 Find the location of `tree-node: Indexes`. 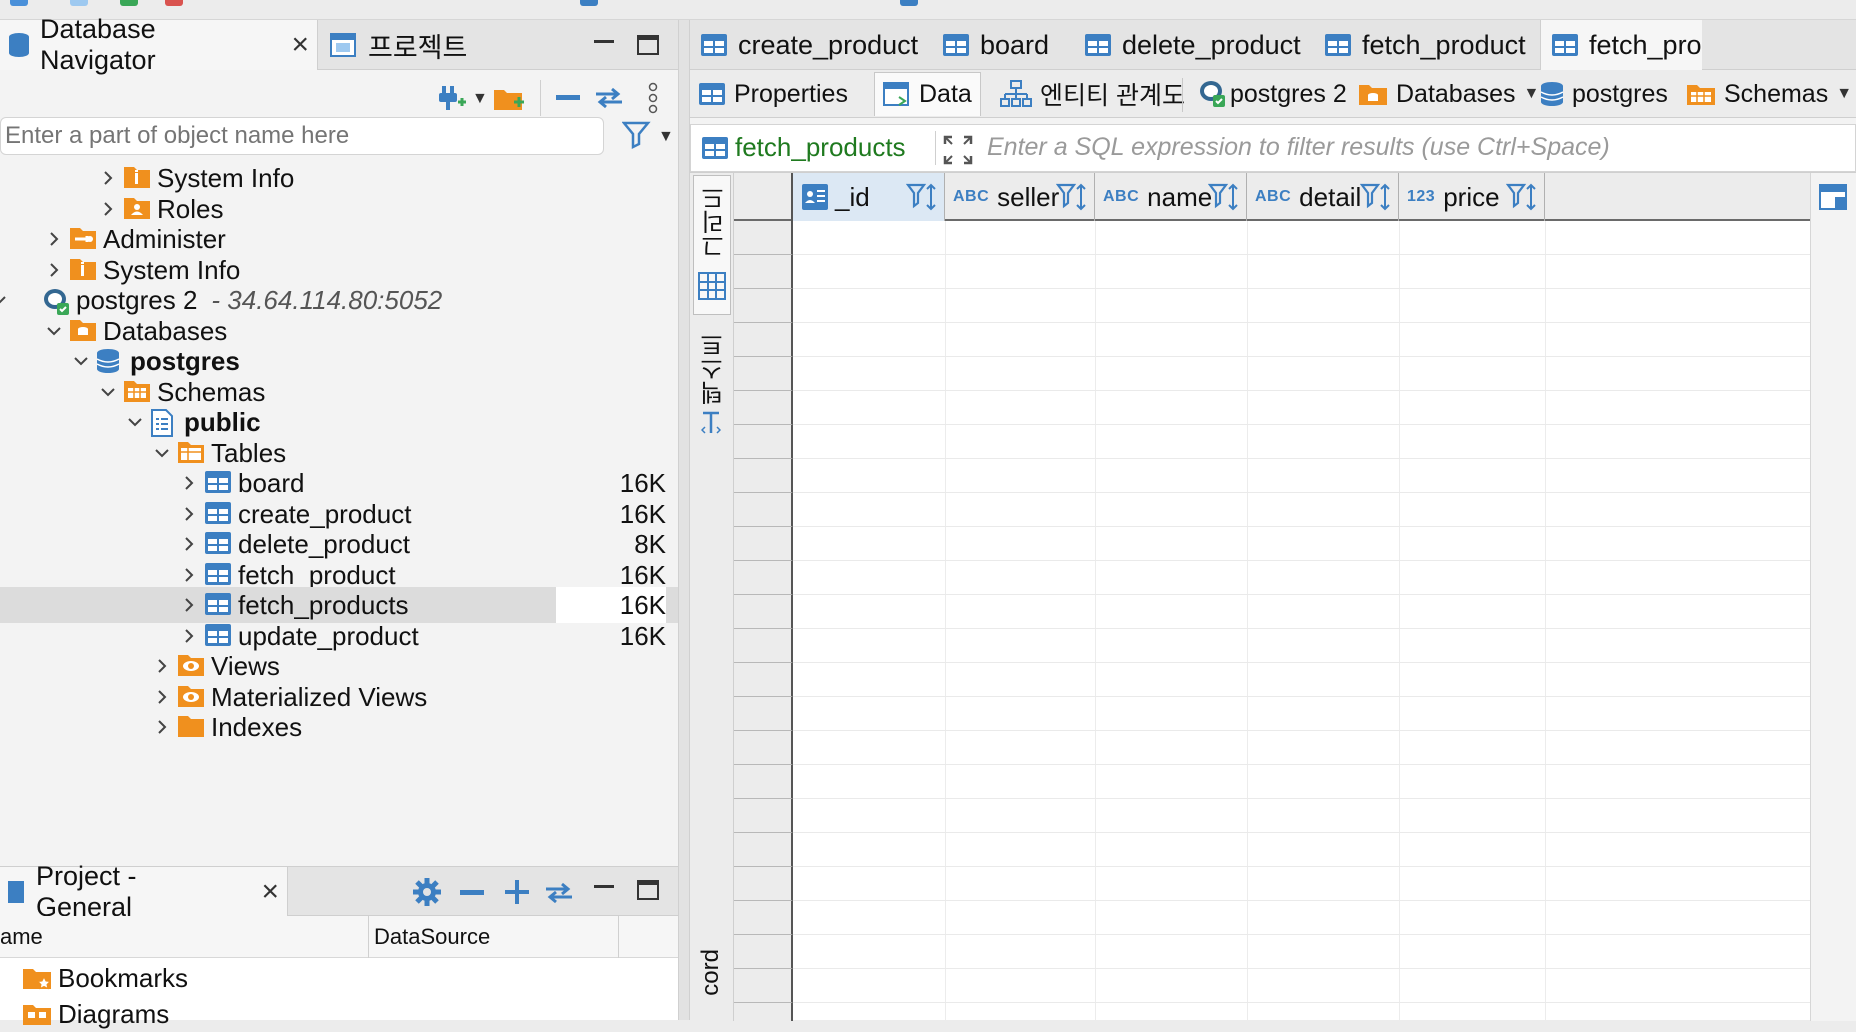

tree-node: Indexes is located at coordinates (339, 727).